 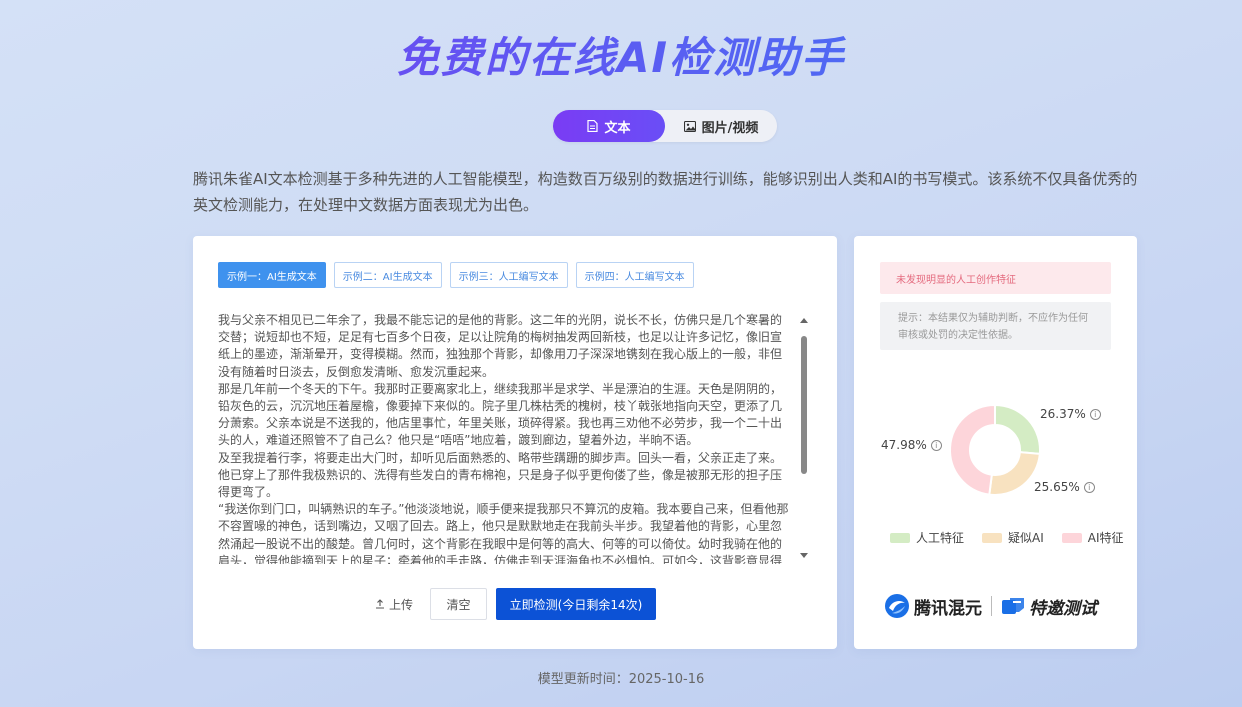 I want to click on pct-label-ai: 47.98% i, so click(x=911, y=445).